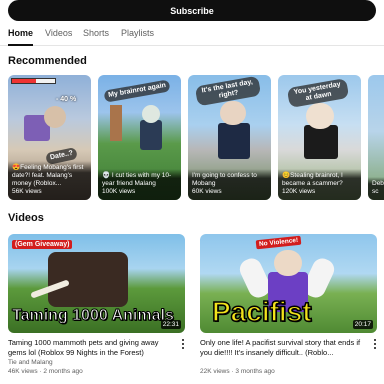 Image resolution: width=384 pixels, height=384 pixels. Describe the element at coordinates (207, 191) in the screenshot. I see `short-views: 60K views` at that location.